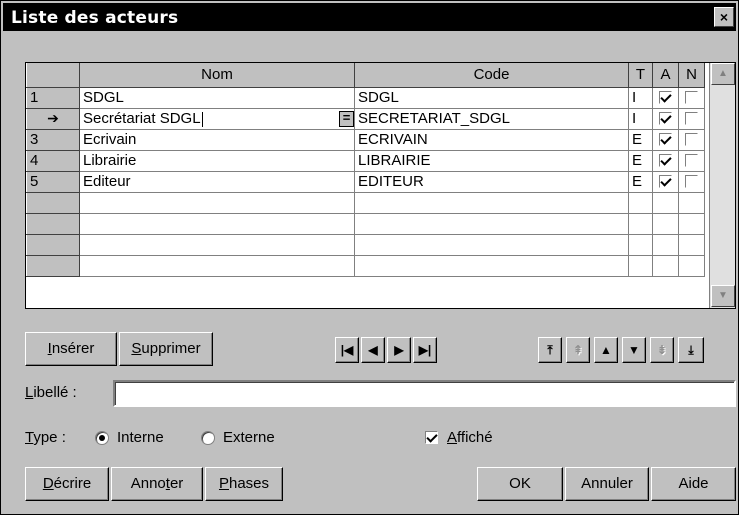 The height and width of the screenshot is (515, 739). Describe the element at coordinates (691, 350) in the screenshot. I see `move-bottom-icon: ⤓` at that location.